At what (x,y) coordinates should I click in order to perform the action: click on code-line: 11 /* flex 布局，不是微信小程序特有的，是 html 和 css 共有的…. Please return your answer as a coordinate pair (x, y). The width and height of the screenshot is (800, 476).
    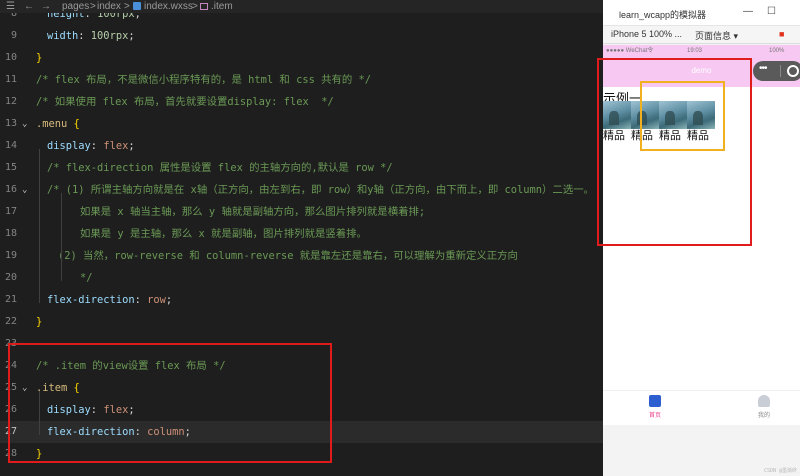
    Looking at the image, I should click on (301, 80).